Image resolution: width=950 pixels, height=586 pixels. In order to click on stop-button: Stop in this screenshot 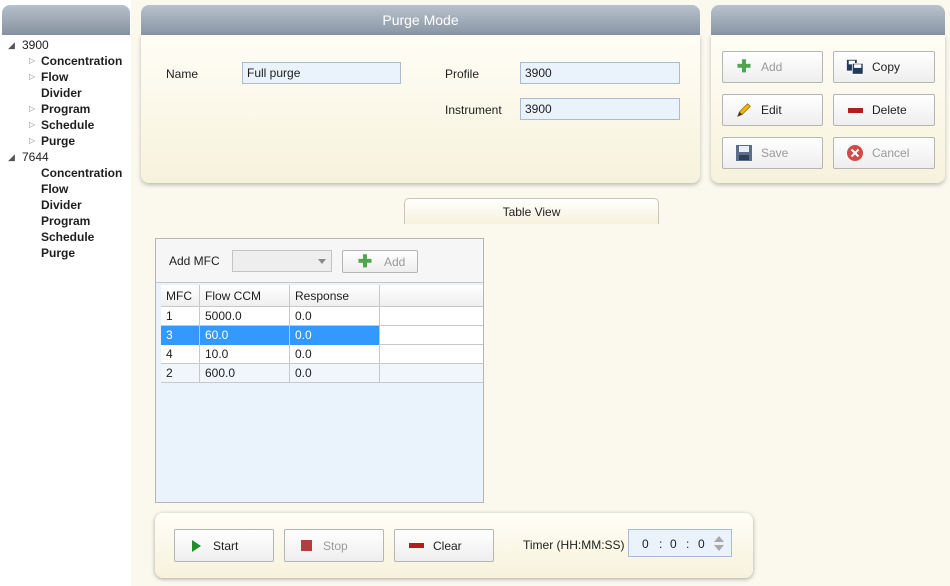, I will do `click(334, 545)`.